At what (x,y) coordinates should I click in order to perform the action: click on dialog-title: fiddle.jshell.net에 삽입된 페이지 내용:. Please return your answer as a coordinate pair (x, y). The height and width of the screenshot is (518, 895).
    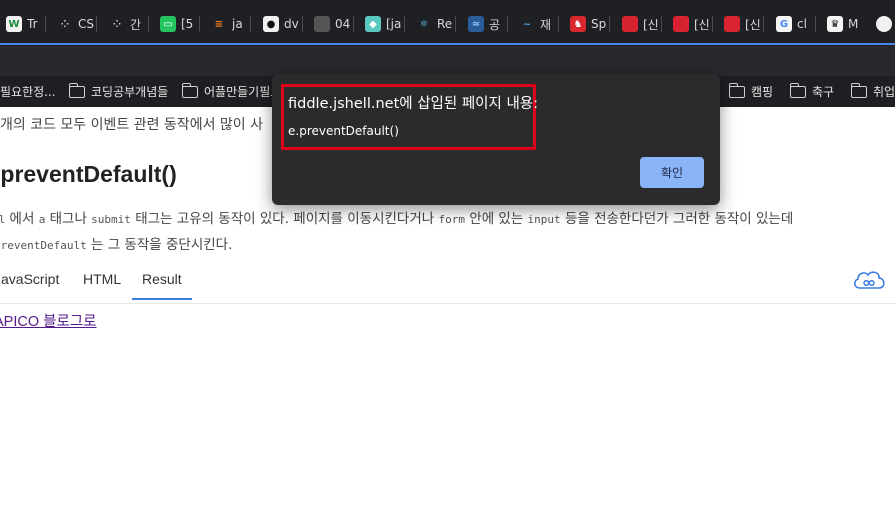
    Looking at the image, I should click on (413, 104).